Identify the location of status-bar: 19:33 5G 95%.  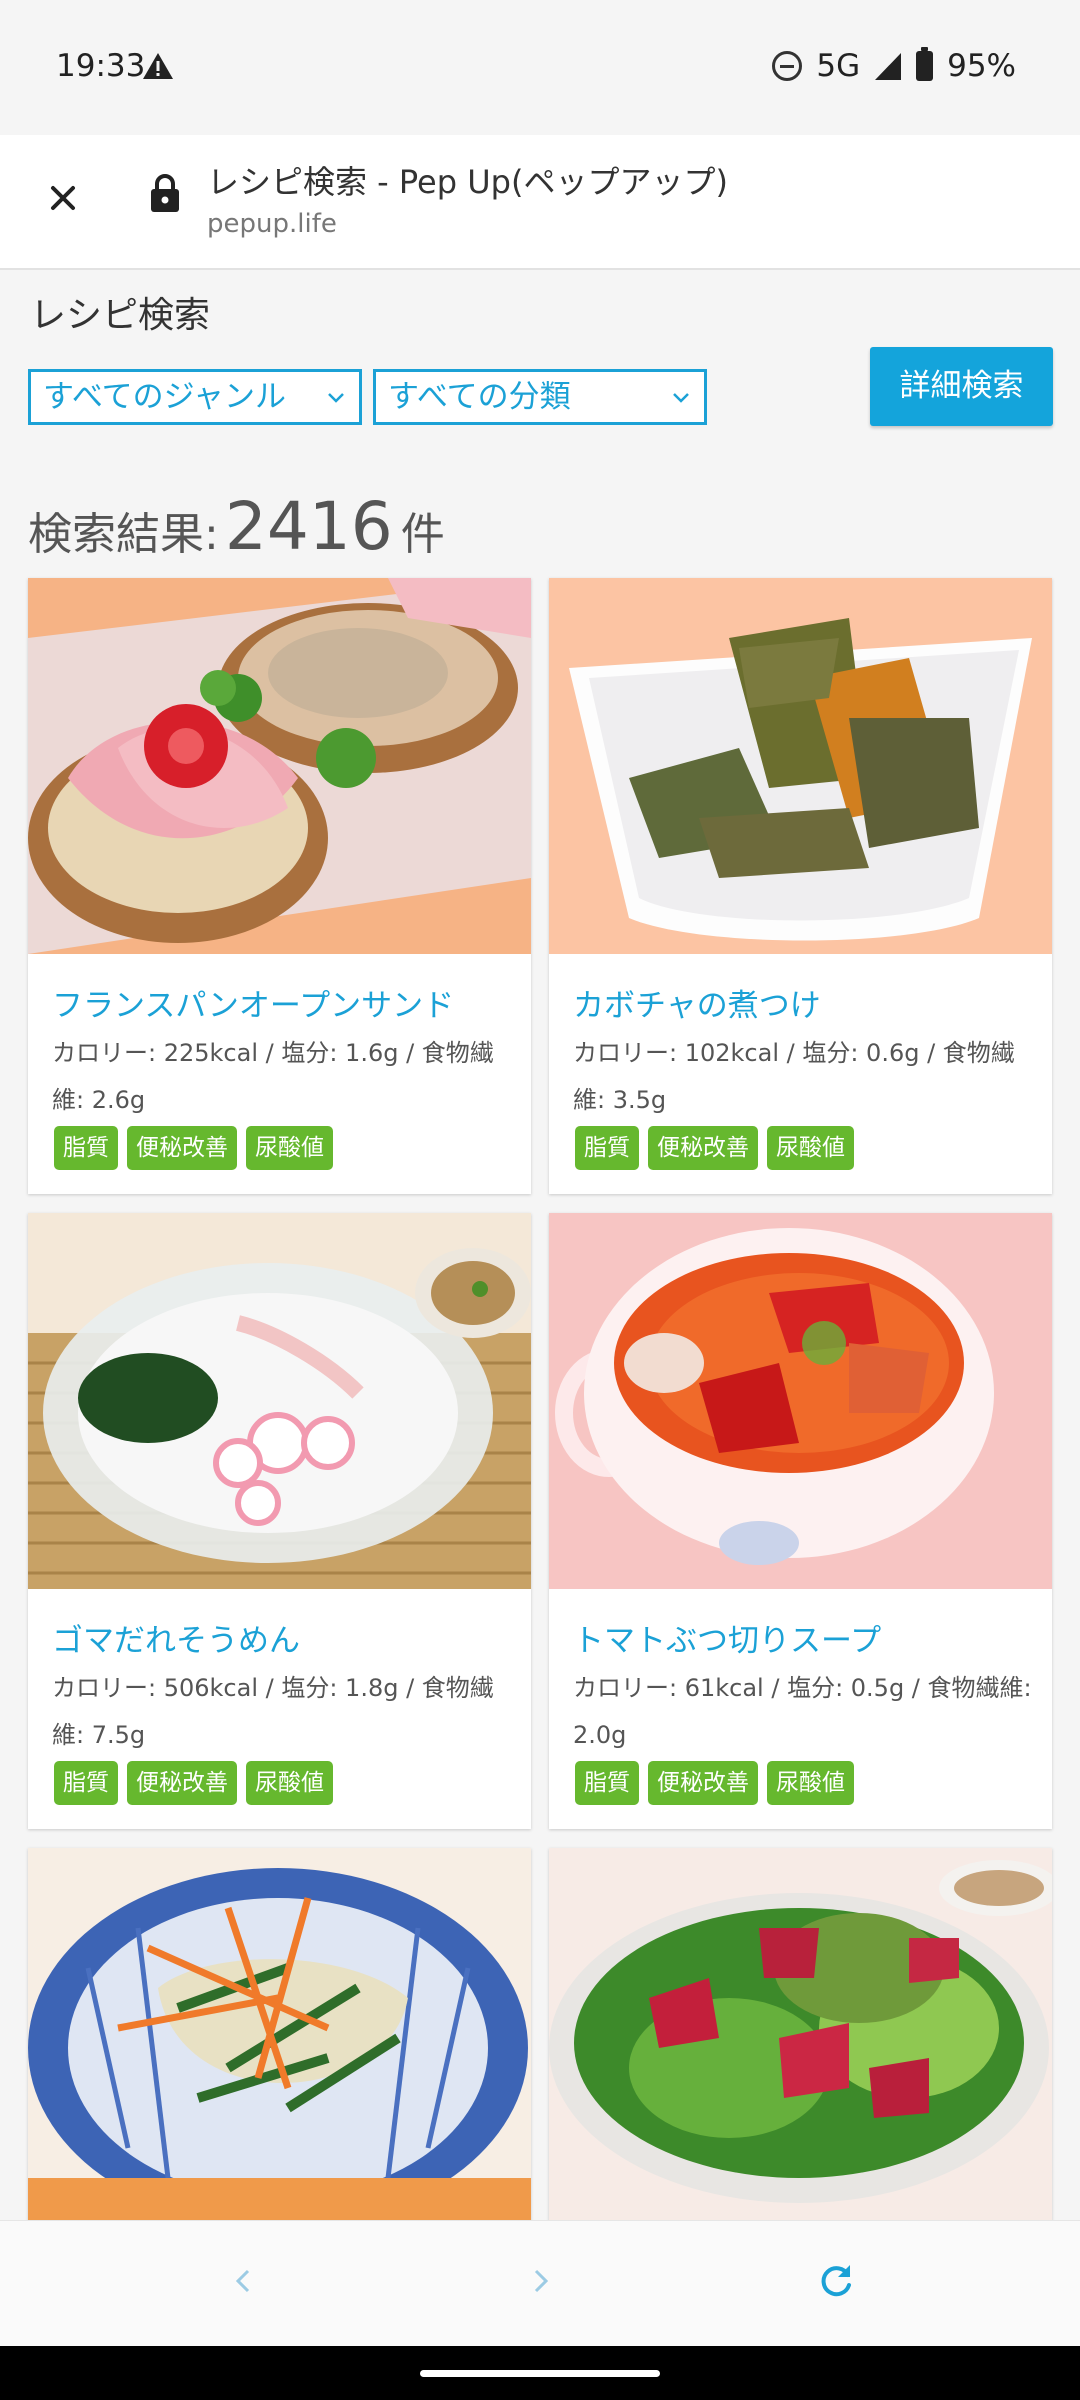
(540, 67).